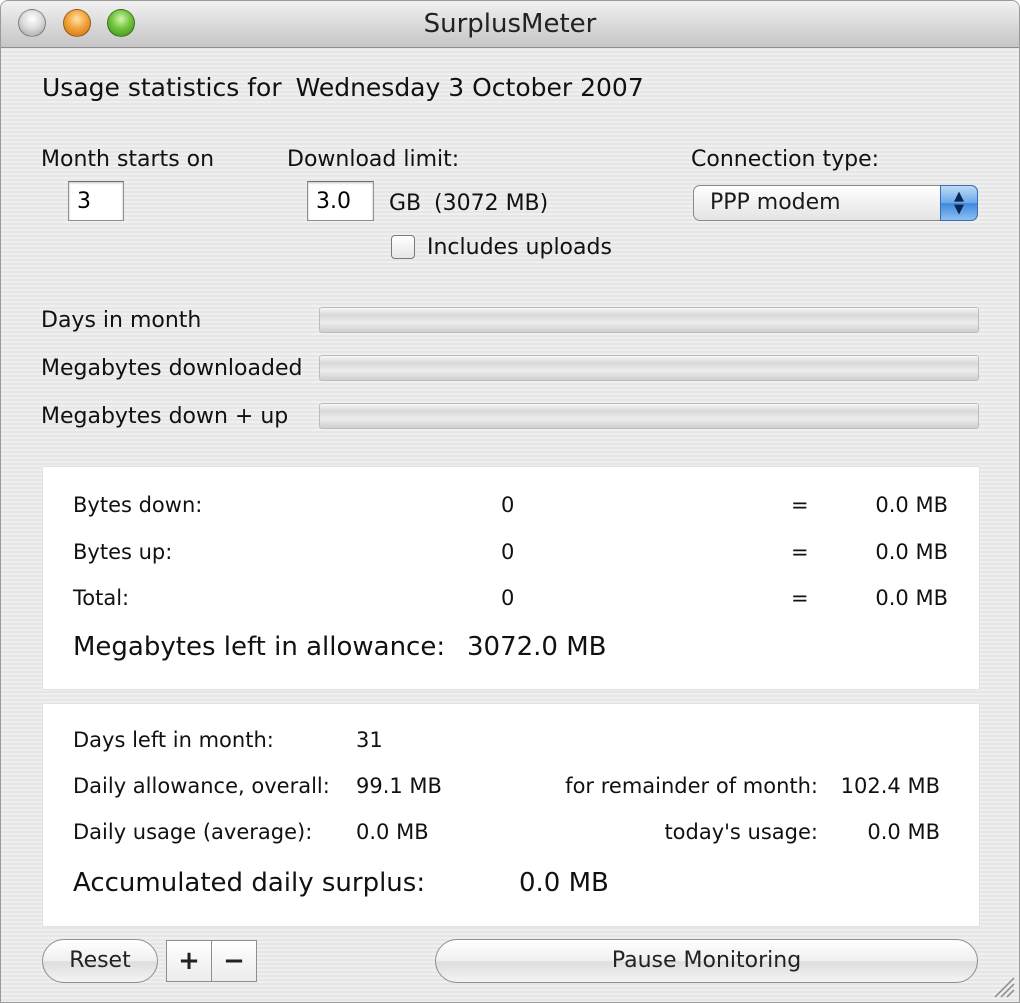 The image size is (1020, 1003). What do you see at coordinates (959, 203) in the screenshot?
I see `popup-arrows-icon: ▲ ▼` at bounding box center [959, 203].